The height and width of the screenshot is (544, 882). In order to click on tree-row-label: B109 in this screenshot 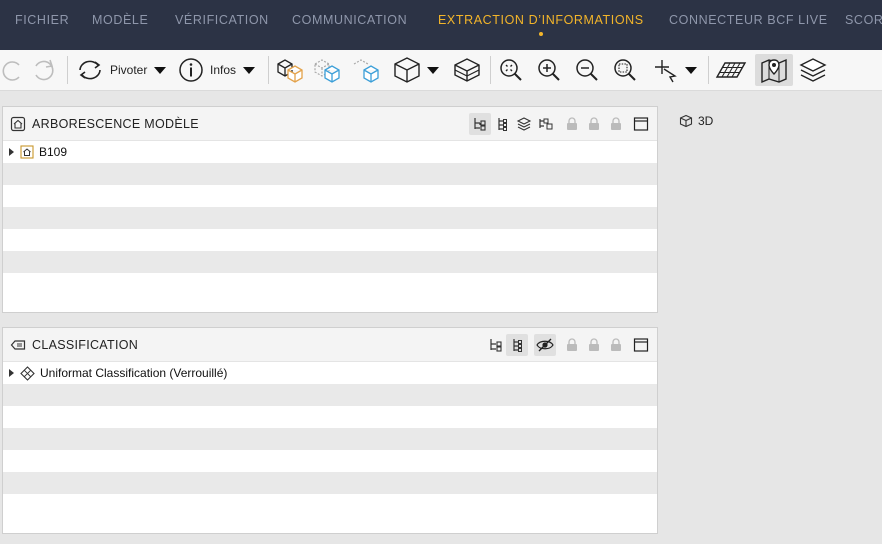, I will do `click(53, 152)`.